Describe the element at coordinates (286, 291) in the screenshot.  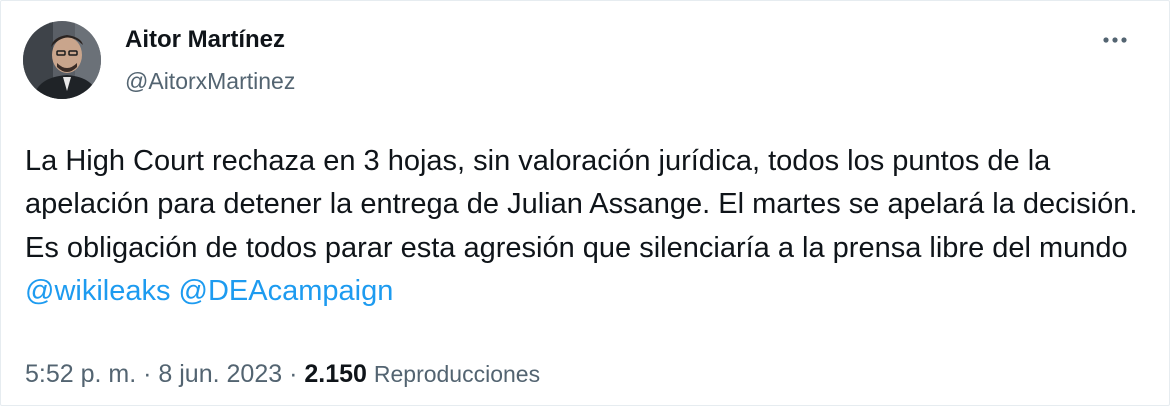
I see `mention-link-deacampaign: @DEAcampaign` at that location.